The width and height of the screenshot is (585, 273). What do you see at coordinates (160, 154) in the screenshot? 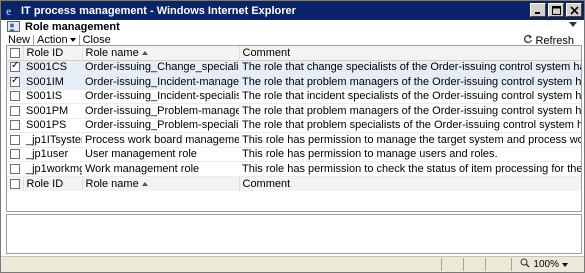
I see `role-name-cell: User management role` at bounding box center [160, 154].